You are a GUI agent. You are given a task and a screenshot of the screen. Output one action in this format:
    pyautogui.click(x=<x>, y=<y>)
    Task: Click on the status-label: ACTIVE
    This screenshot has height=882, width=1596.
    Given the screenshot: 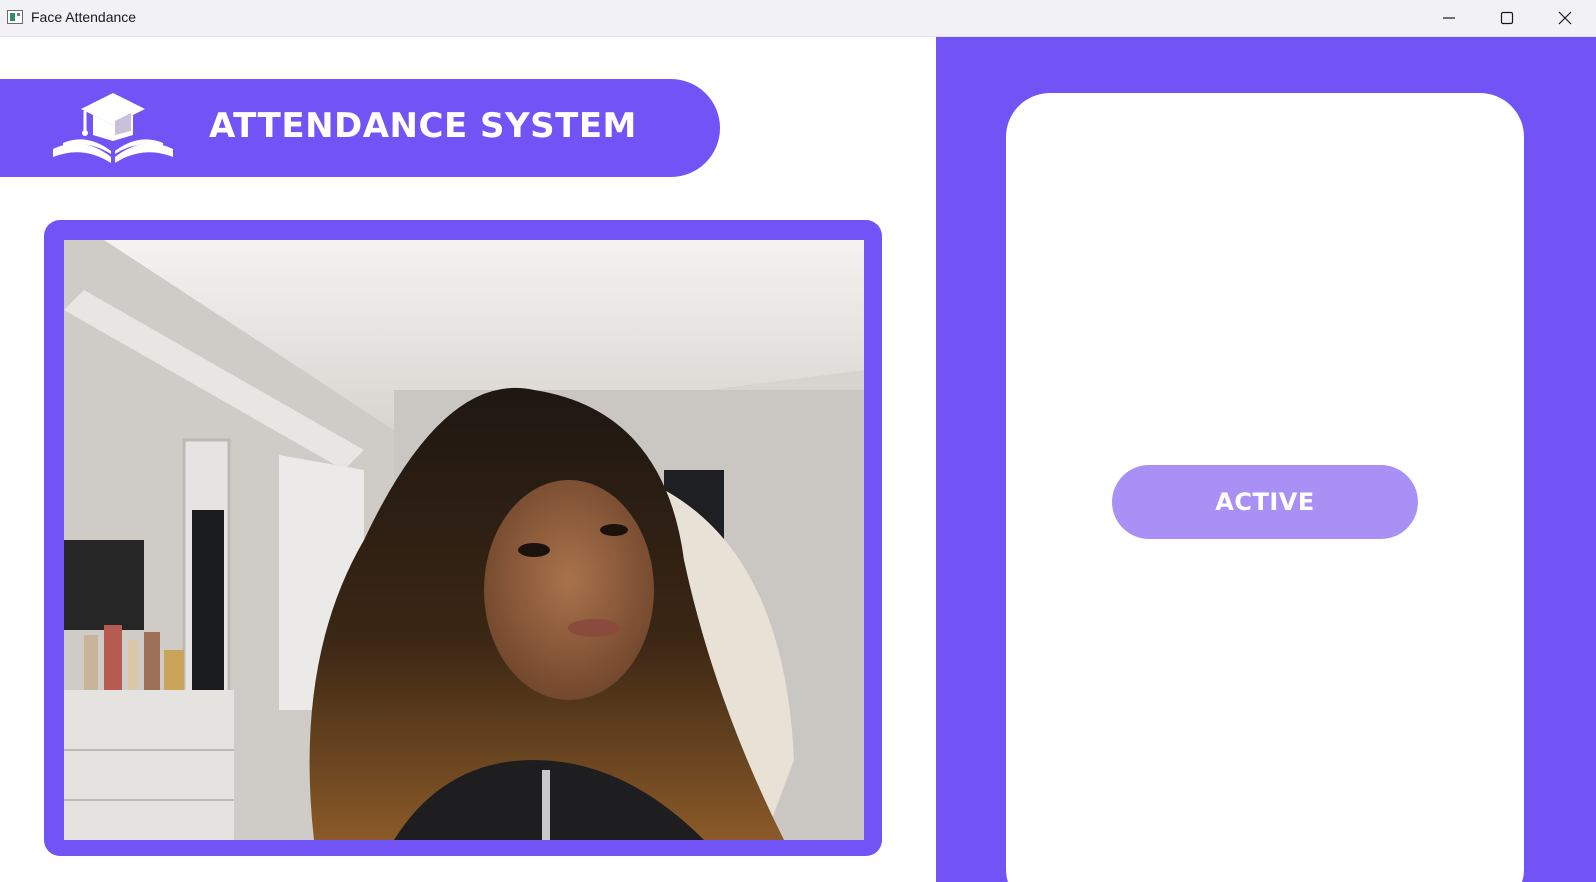 What is the action you would take?
    pyautogui.click(x=1265, y=502)
    